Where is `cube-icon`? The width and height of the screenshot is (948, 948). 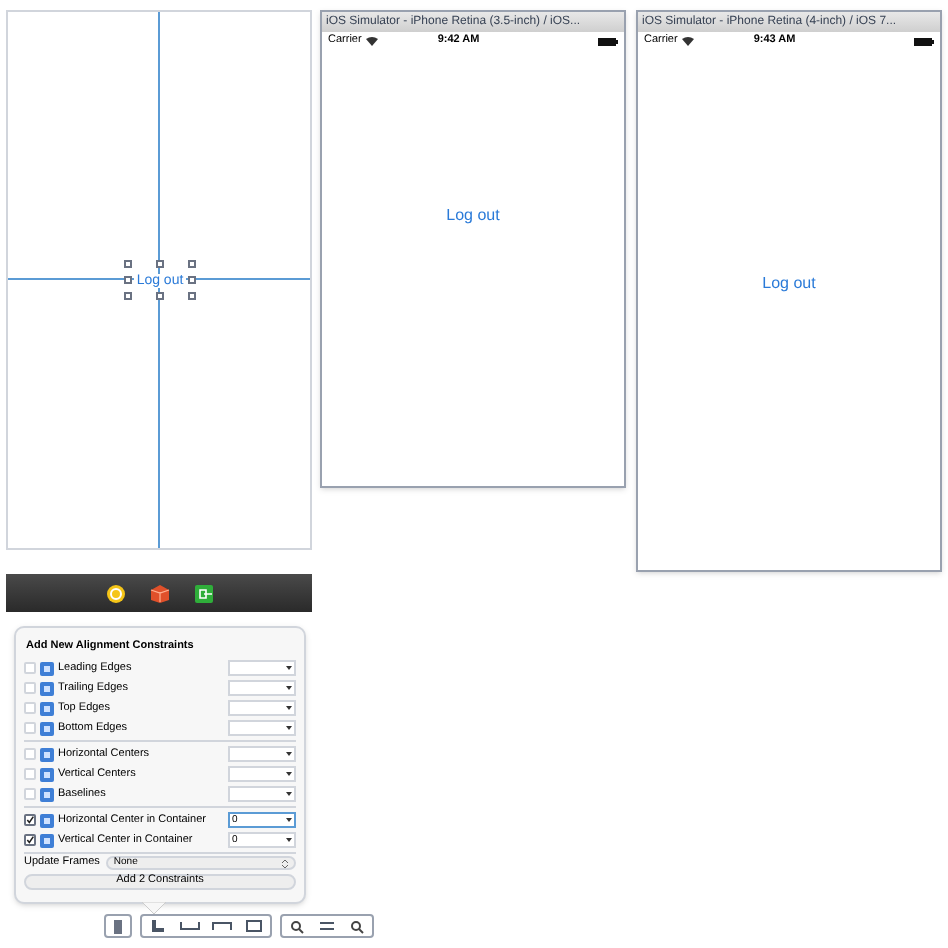
cube-icon is located at coordinates (159, 593).